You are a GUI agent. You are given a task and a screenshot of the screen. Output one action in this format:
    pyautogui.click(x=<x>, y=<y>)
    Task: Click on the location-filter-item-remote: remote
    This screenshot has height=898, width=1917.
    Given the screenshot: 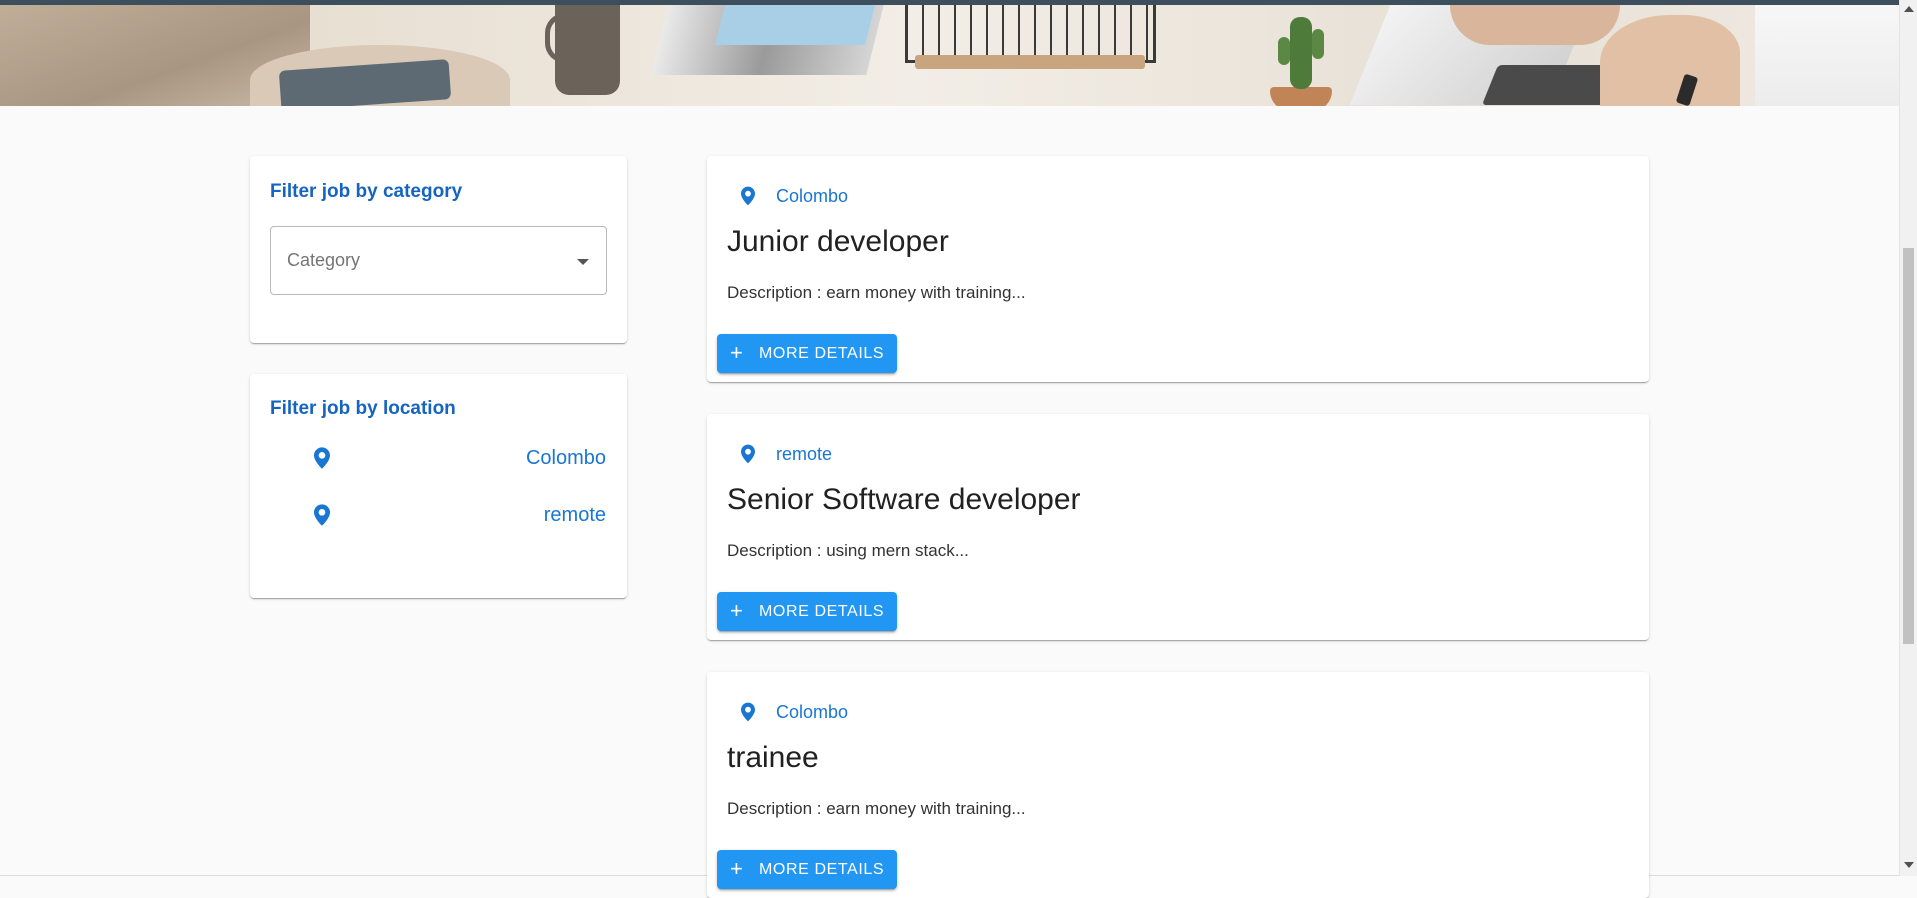 What is the action you would take?
    pyautogui.click(x=438, y=516)
    